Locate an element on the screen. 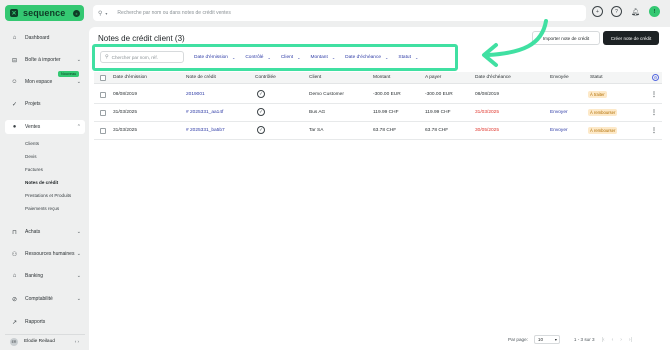 This screenshot has height=350, width=670. sidebar-item-label: Banking is located at coordinates (34, 276).